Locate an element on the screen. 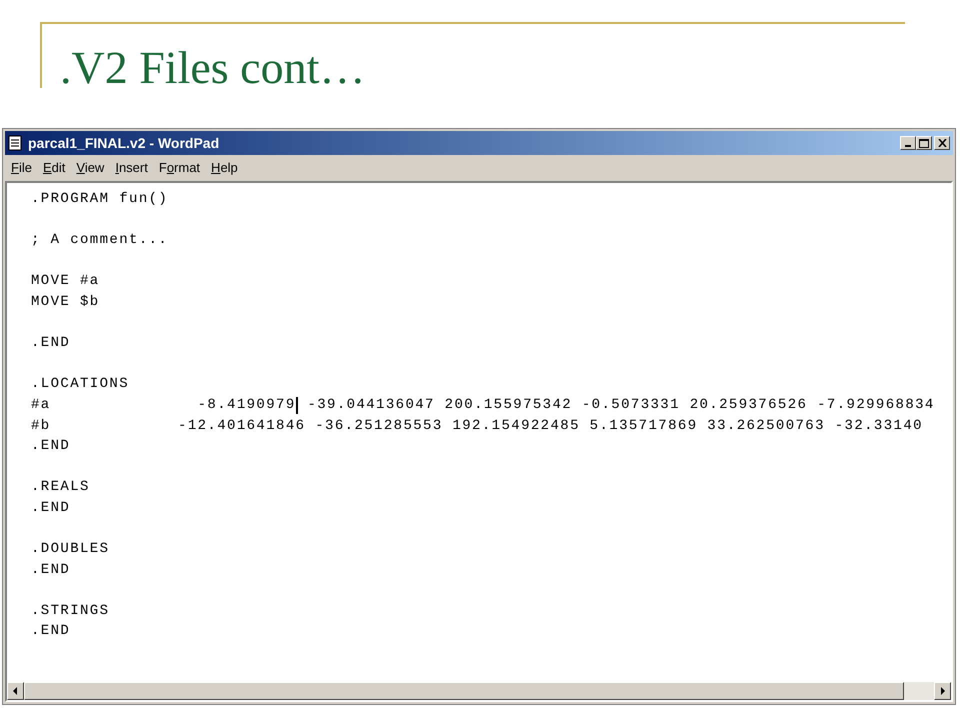  menu-item: View is located at coordinates (90, 168).